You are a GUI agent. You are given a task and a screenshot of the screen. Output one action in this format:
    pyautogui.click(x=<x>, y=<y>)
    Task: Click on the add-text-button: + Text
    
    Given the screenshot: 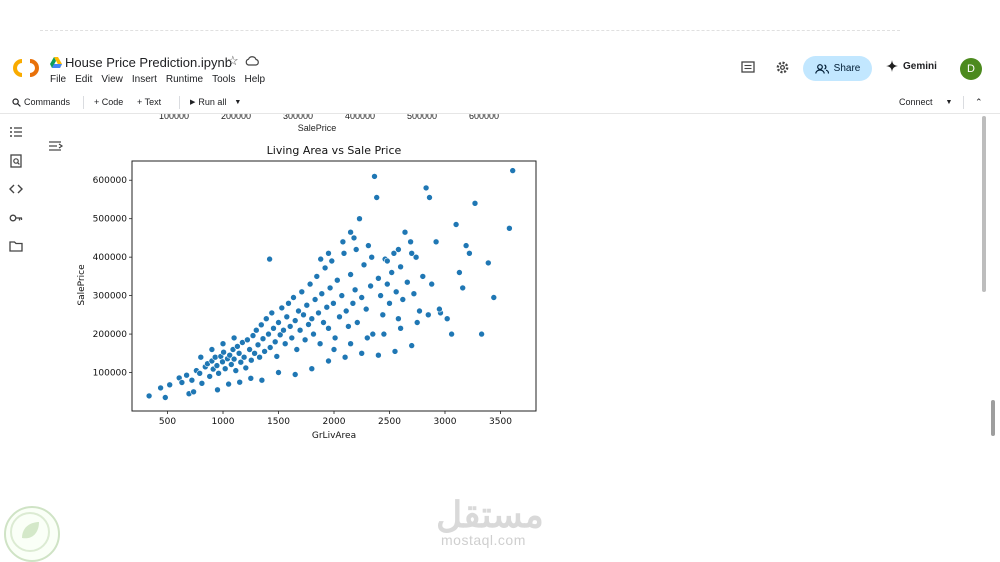 What is the action you would take?
    pyautogui.click(x=149, y=102)
    